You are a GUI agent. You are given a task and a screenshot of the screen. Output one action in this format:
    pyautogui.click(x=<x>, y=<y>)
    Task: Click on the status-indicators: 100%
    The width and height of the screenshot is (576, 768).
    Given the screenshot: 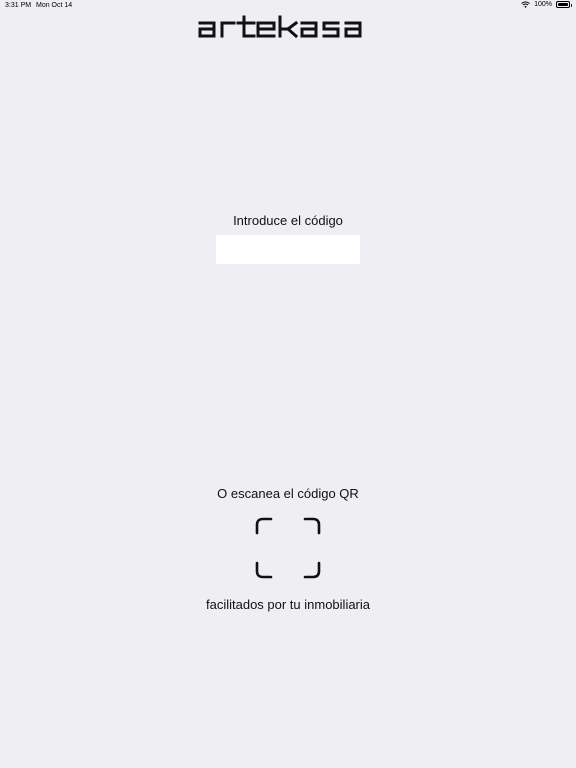 What is the action you would take?
    pyautogui.click(x=546, y=4)
    